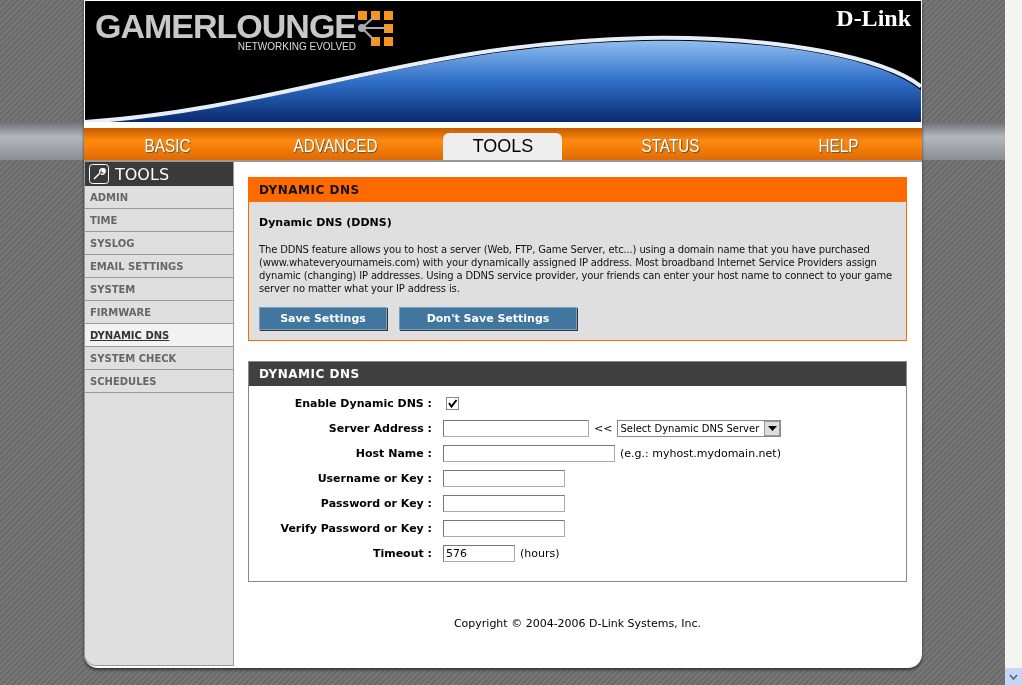 Image resolution: width=1022 pixels, height=685 pixels. I want to click on nav-tab: BASIC, so click(168, 146).